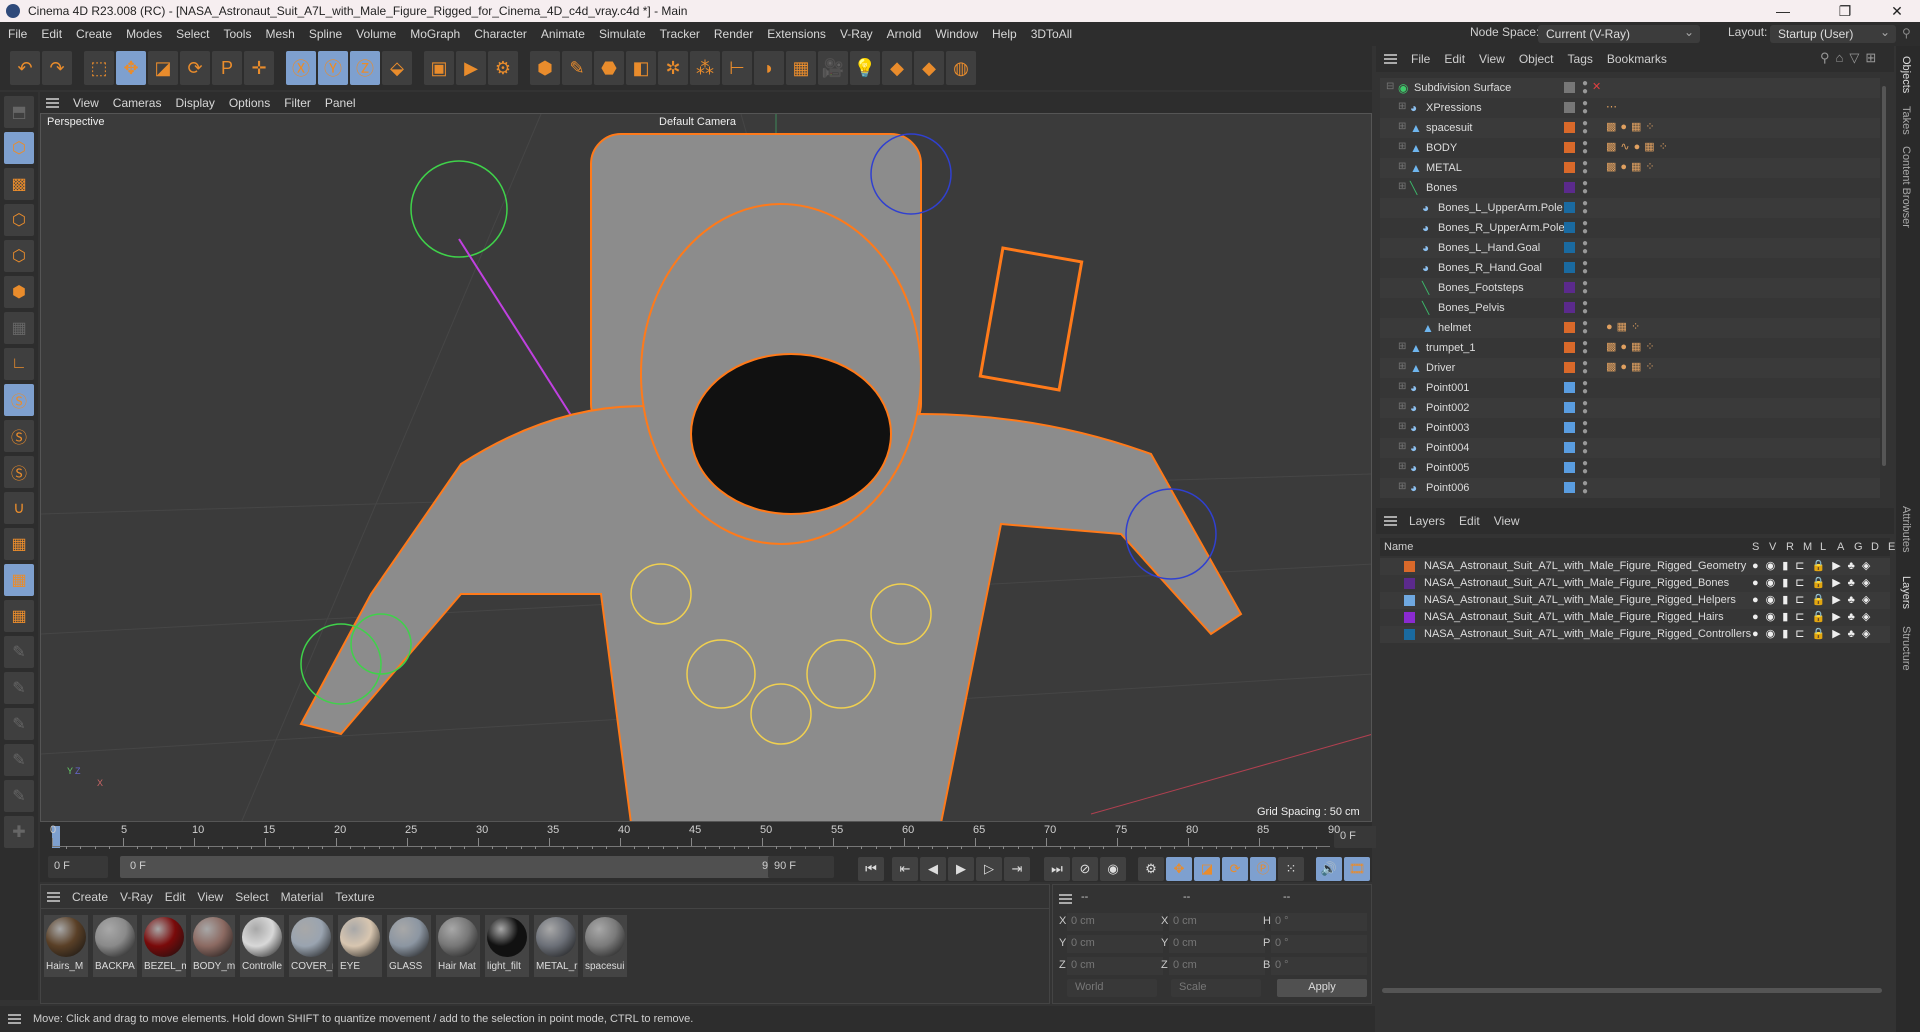 Image resolution: width=1920 pixels, height=1032 pixels. I want to click on object-manager-tools: ⚲⌂▽⊞, so click(1851, 58).